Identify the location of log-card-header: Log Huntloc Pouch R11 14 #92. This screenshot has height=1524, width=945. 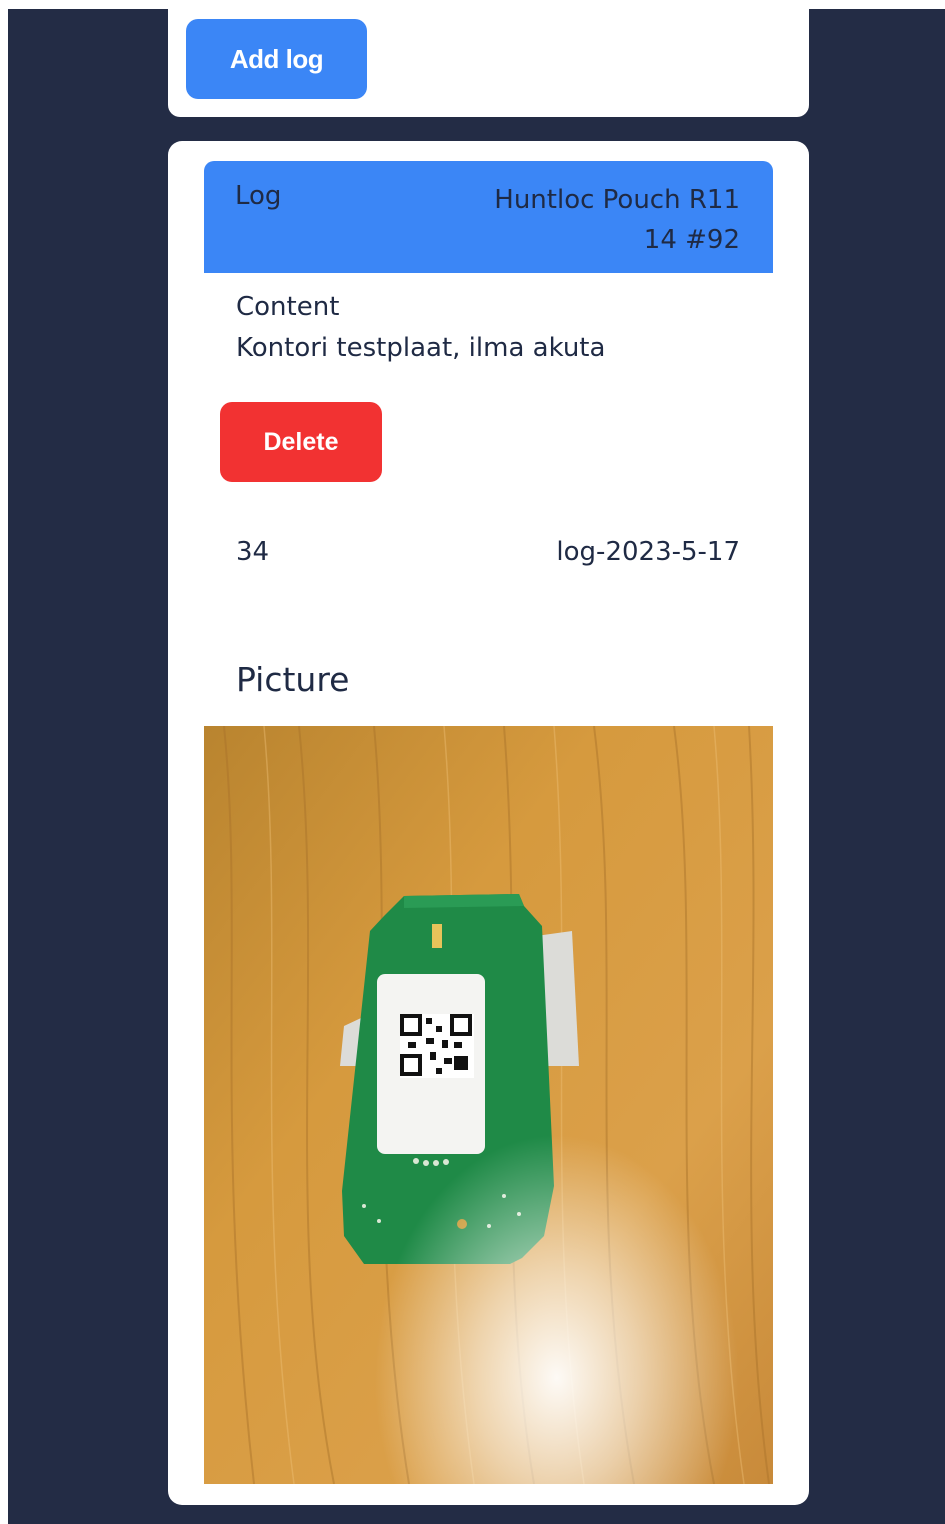
(488, 217).